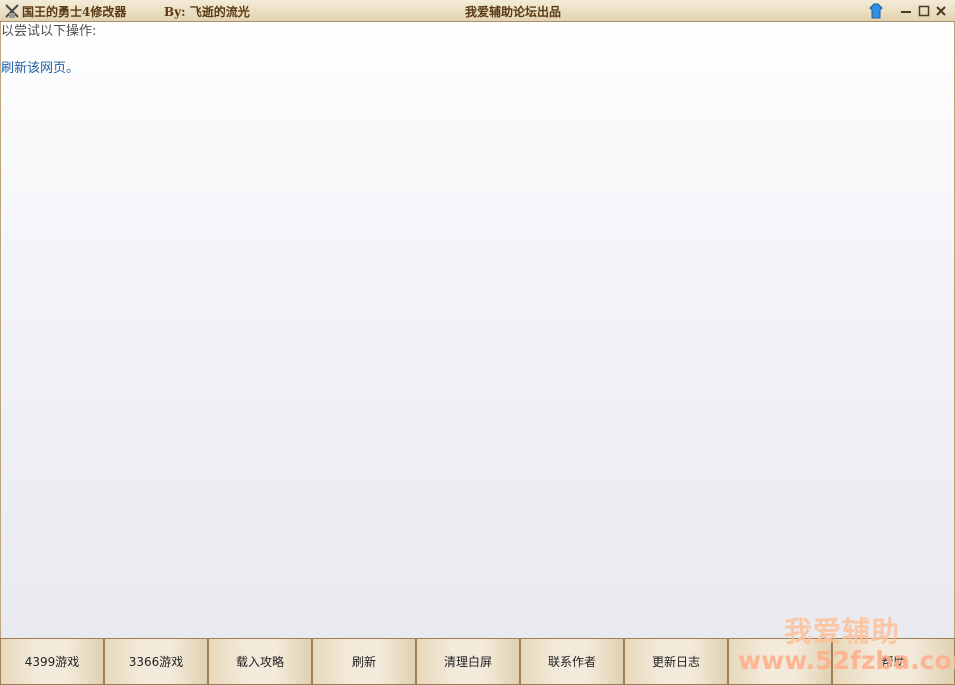 The width and height of the screenshot is (955, 685). Describe the element at coordinates (207, 12) in the screenshot. I see `author-label: By: 飞逝的流光` at that location.